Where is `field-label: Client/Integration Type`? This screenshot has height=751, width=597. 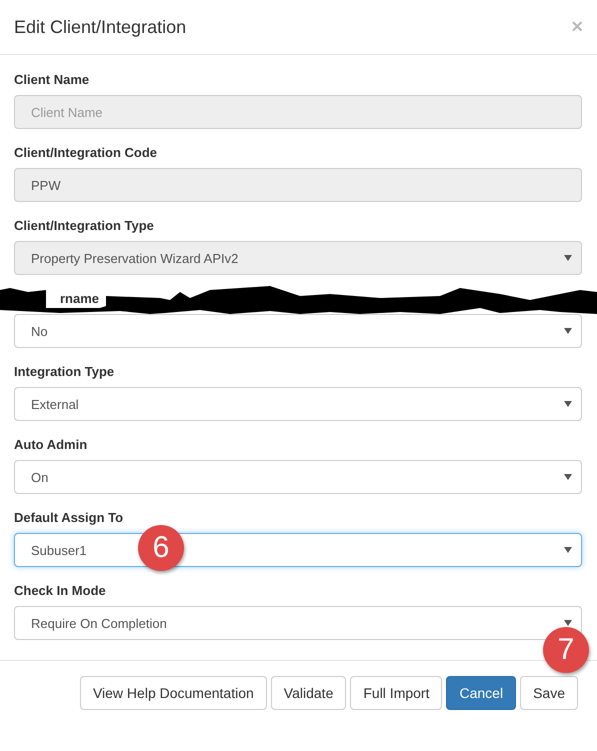
field-label: Client/Integration Type is located at coordinates (84, 225).